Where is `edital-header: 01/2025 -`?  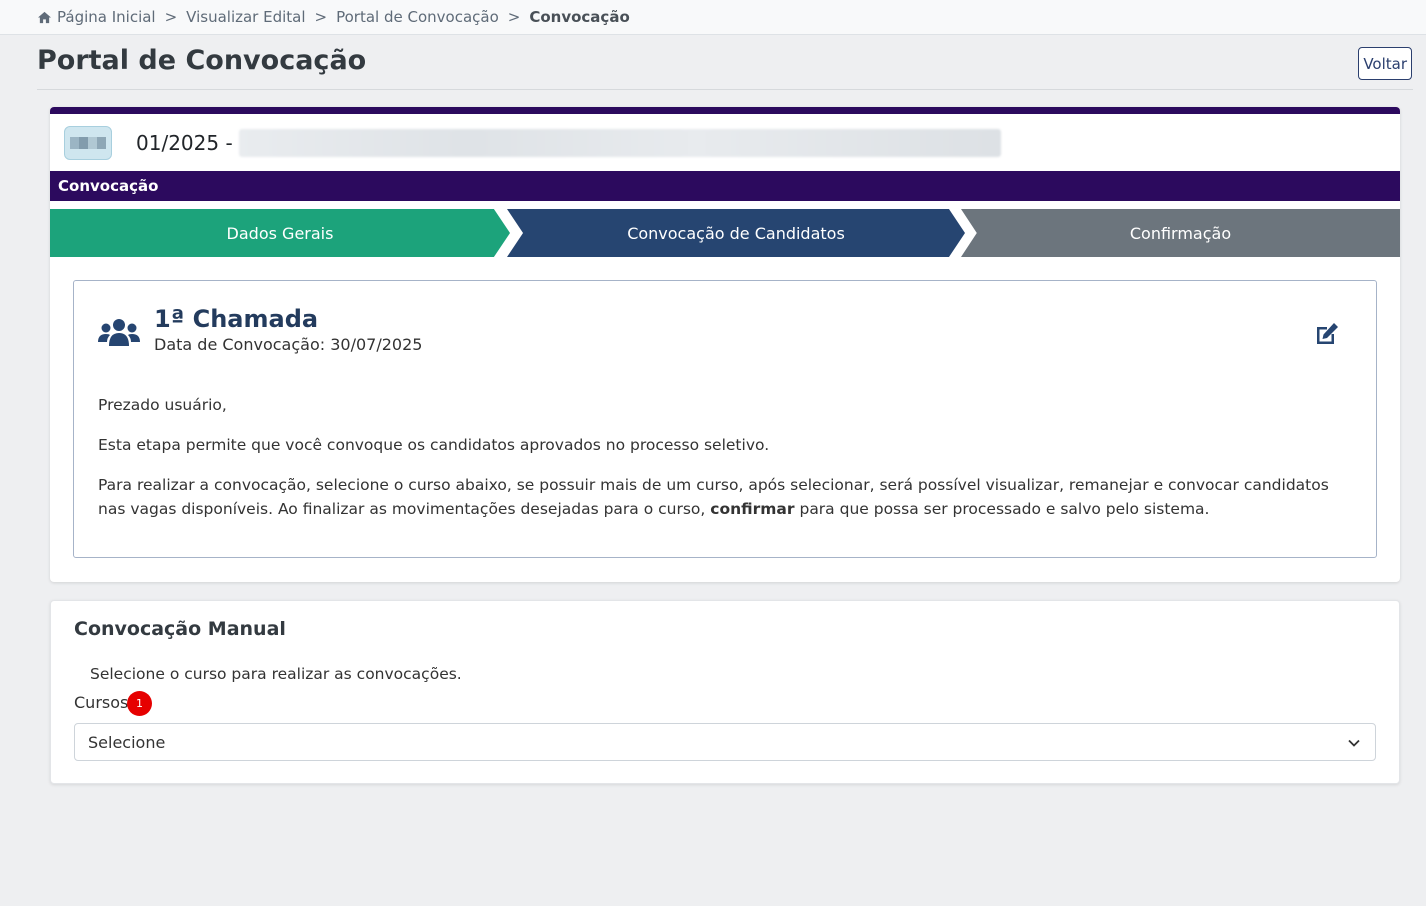 edital-header: 01/2025 - is located at coordinates (725, 142).